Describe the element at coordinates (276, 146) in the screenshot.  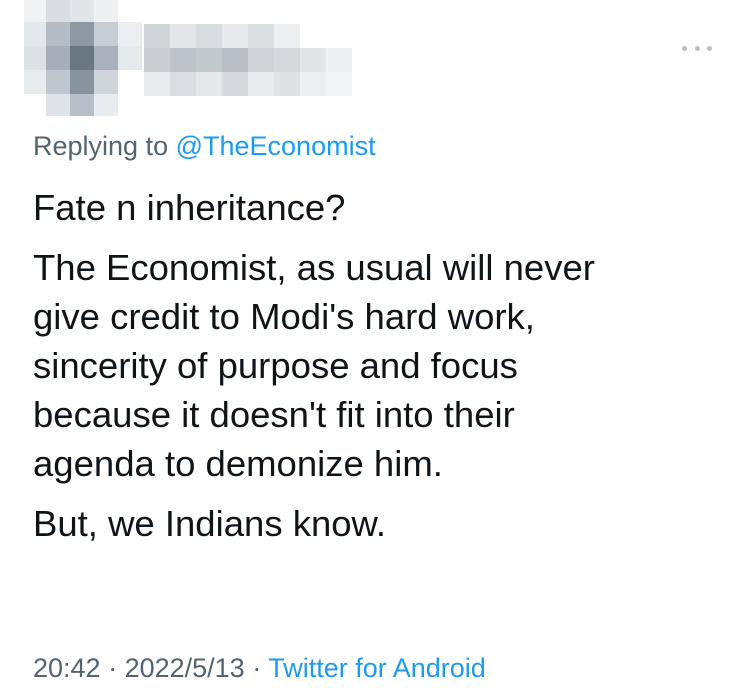
I see `reply-handle-link: @TheEconomist` at that location.